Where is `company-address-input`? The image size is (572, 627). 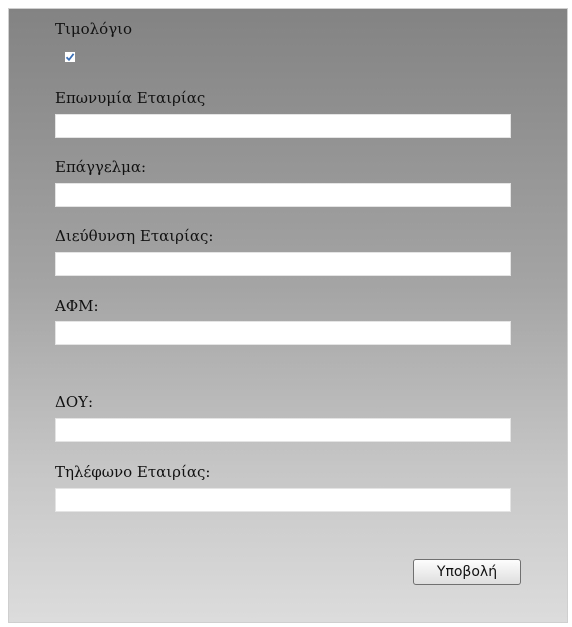 company-address-input is located at coordinates (283, 264).